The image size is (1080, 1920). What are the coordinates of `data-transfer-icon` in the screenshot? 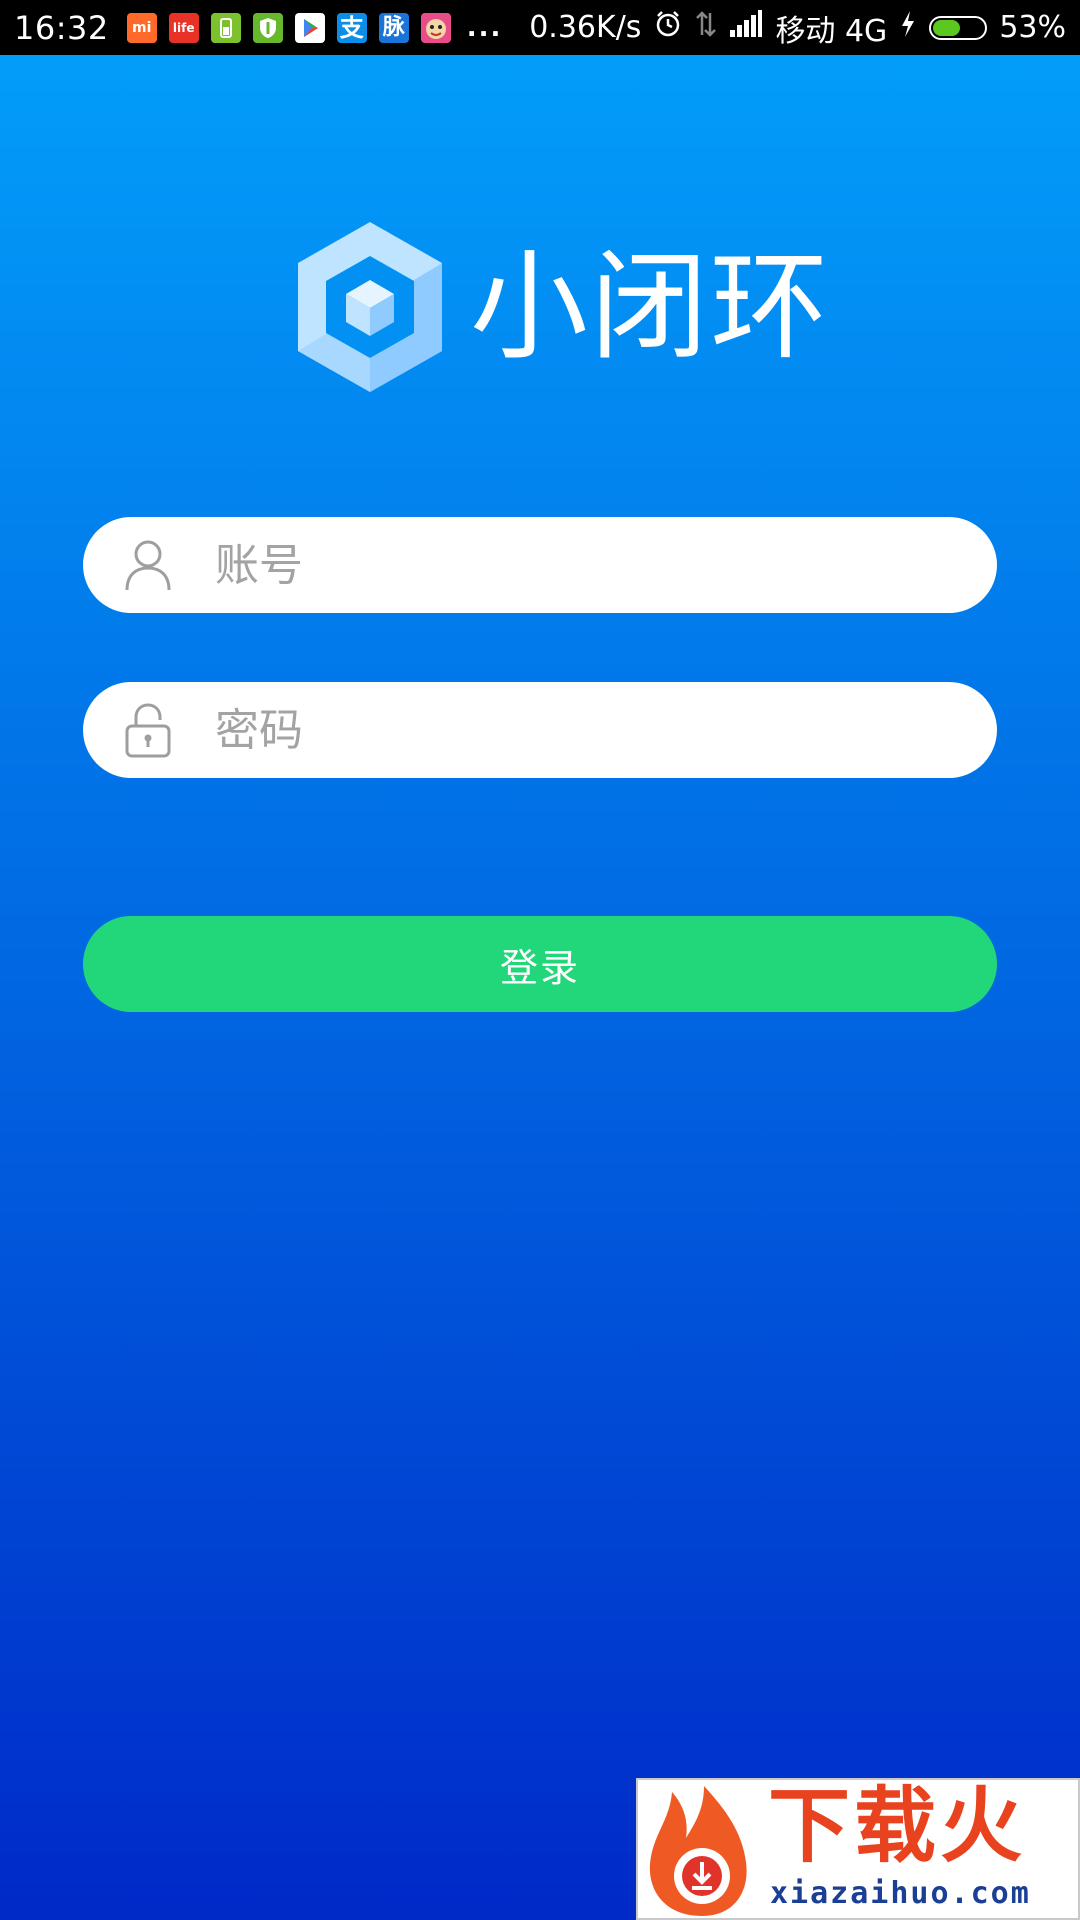 It's located at (706, 28).